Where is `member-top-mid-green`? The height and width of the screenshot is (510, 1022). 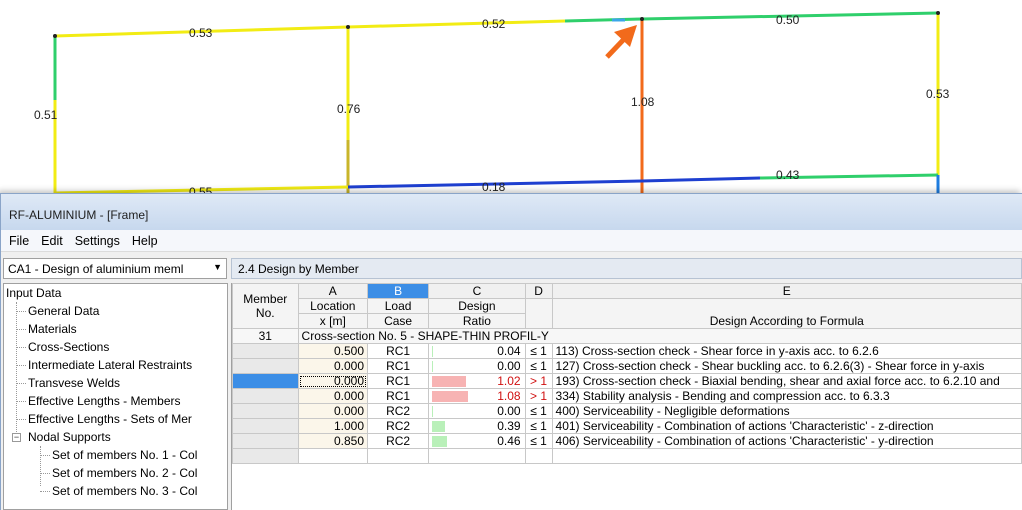 member-top-mid-green is located at coordinates (603, 20).